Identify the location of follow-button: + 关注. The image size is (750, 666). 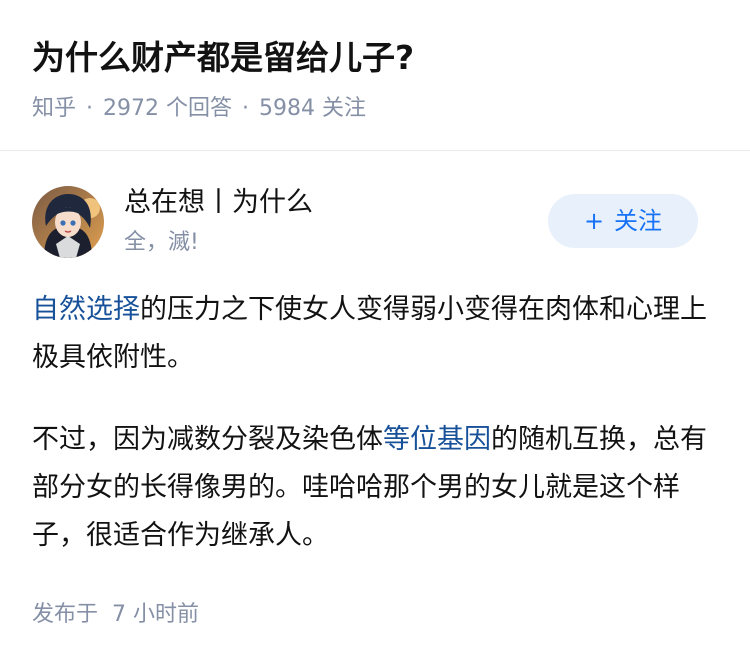
(623, 221).